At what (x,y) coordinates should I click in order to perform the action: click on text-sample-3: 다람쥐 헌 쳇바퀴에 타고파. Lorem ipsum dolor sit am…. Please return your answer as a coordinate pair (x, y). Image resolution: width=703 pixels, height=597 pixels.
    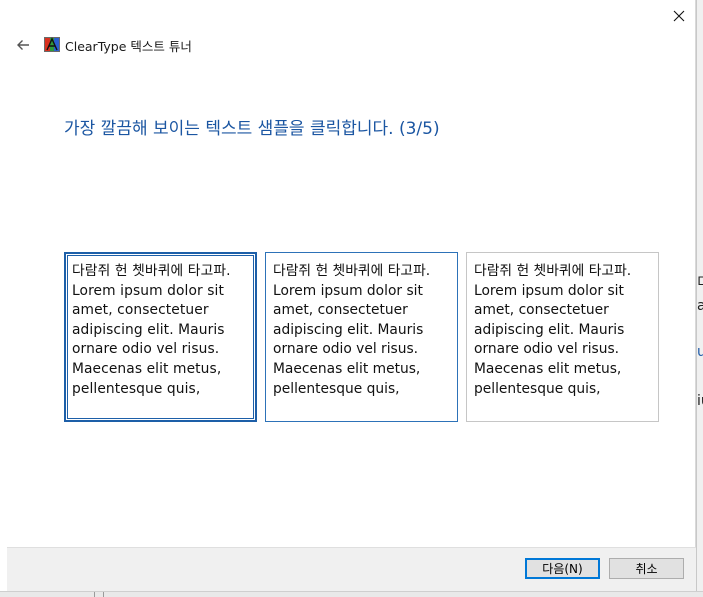
    Looking at the image, I should click on (562, 337).